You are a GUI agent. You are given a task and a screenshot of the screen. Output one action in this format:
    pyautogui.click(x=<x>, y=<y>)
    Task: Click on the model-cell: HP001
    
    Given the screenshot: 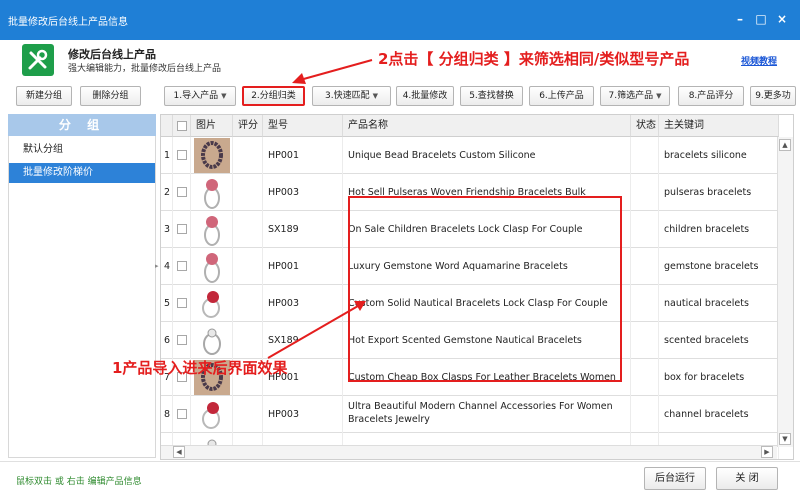 What is the action you would take?
    pyautogui.click(x=303, y=155)
    